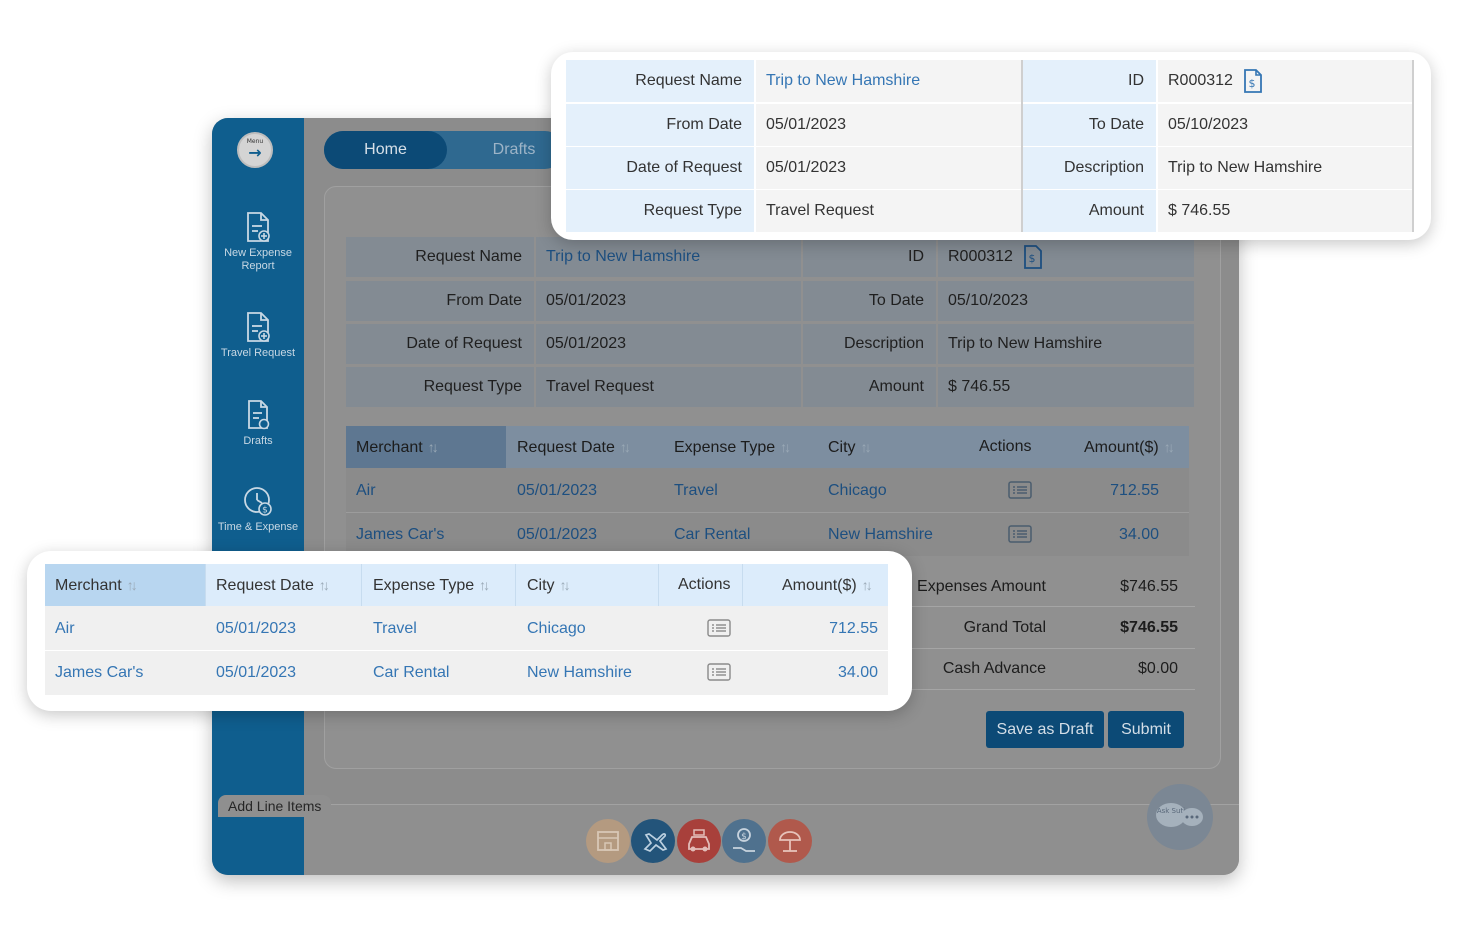  What do you see at coordinates (1286, 211) in the screenshot?
I see `value-amount: $ 746.55` at bounding box center [1286, 211].